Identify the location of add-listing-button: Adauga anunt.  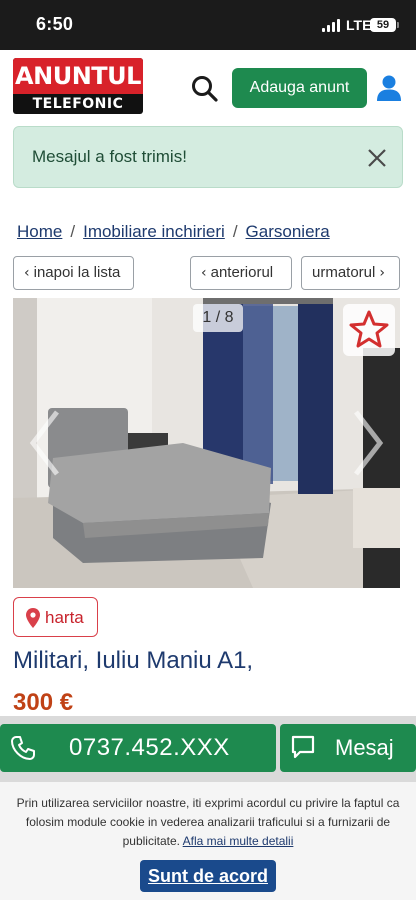
(299, 88).